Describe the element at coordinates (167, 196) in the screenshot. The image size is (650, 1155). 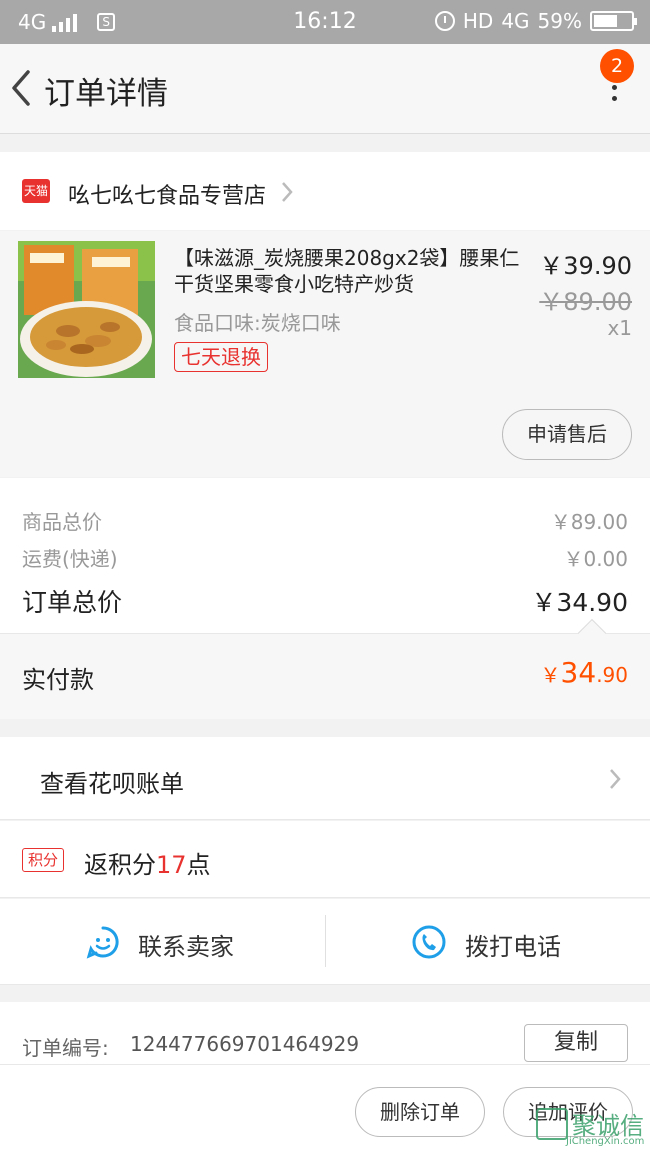
I see `store-name: 吆七吆七食品专营店` at that location.